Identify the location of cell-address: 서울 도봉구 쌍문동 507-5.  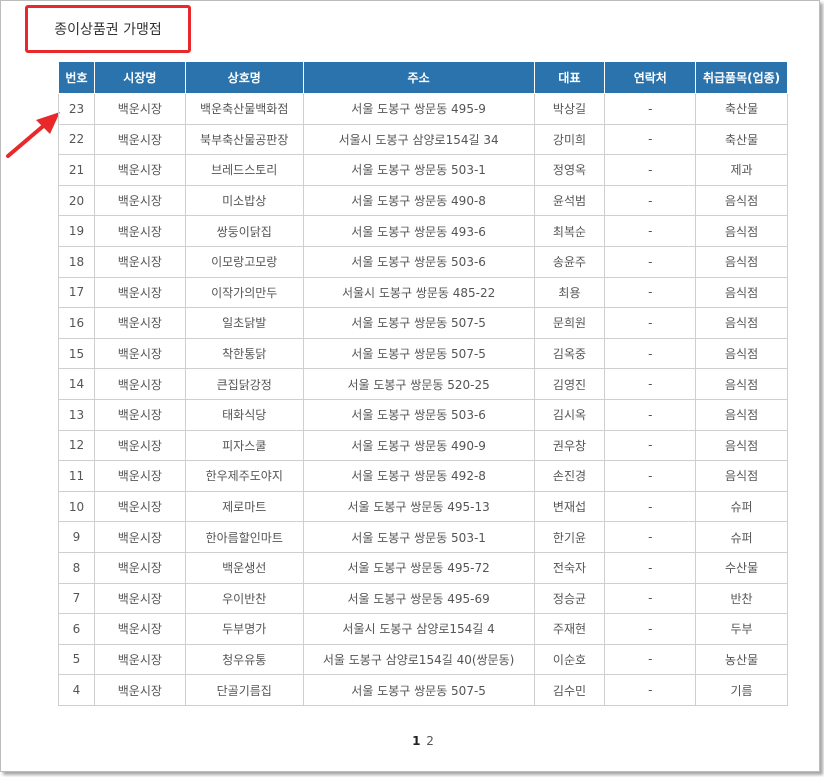
(418, 690).